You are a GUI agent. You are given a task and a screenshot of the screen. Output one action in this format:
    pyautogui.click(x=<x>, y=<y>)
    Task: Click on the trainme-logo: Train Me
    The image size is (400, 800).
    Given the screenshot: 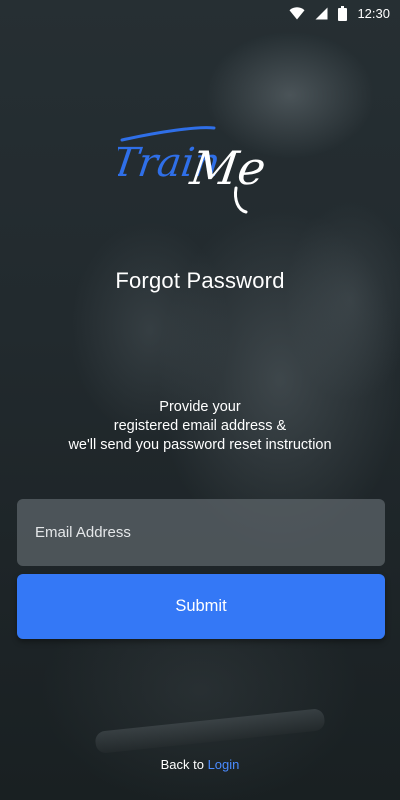 What is the action you would take?
    pyautogui.click(x=188, y=168)
    